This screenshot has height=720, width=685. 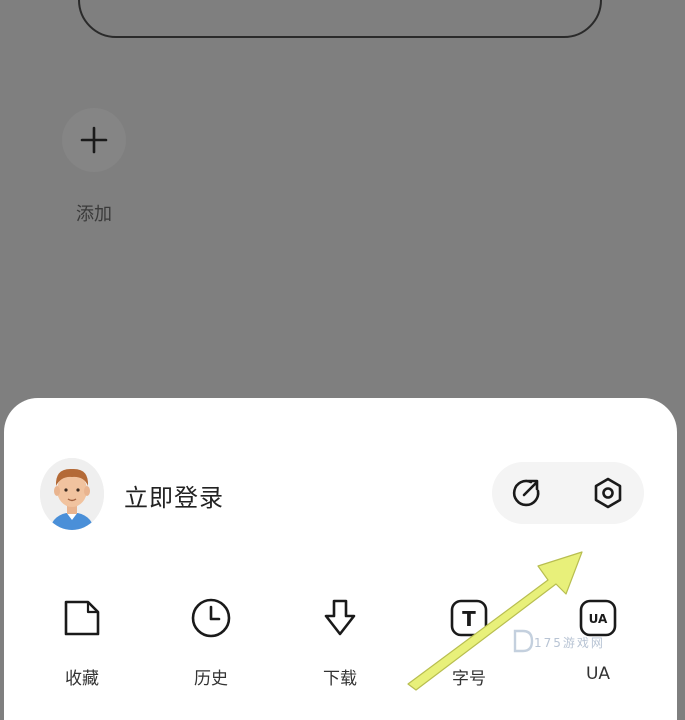 What do you see at coordinates (469, 641) in the screenshot?
I see `menu-item-font-size: T 字号` at bounding box center [469, 641].